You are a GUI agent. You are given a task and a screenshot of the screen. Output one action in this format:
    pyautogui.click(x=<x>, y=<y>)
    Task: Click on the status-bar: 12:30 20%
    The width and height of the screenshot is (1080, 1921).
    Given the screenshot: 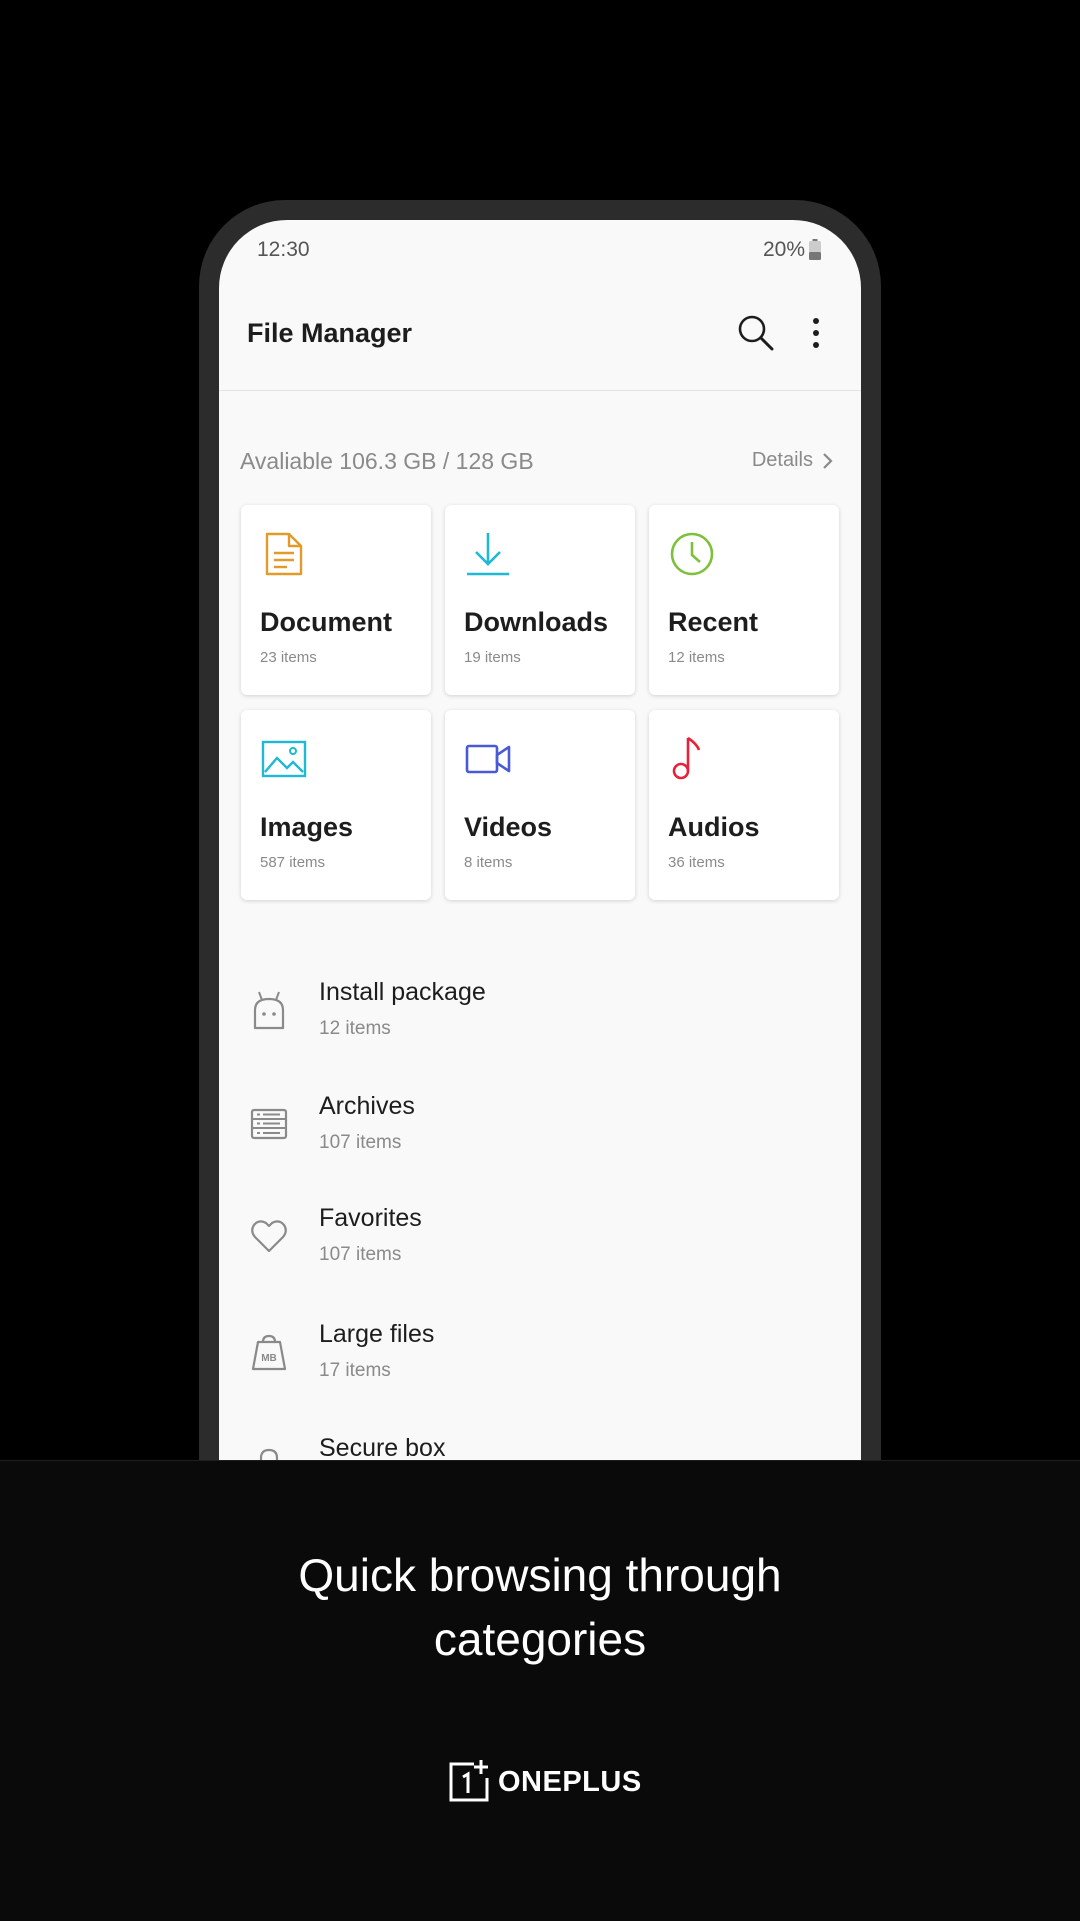 What is the action you would take?
    pyautogui.click(x=540, y=250)
    